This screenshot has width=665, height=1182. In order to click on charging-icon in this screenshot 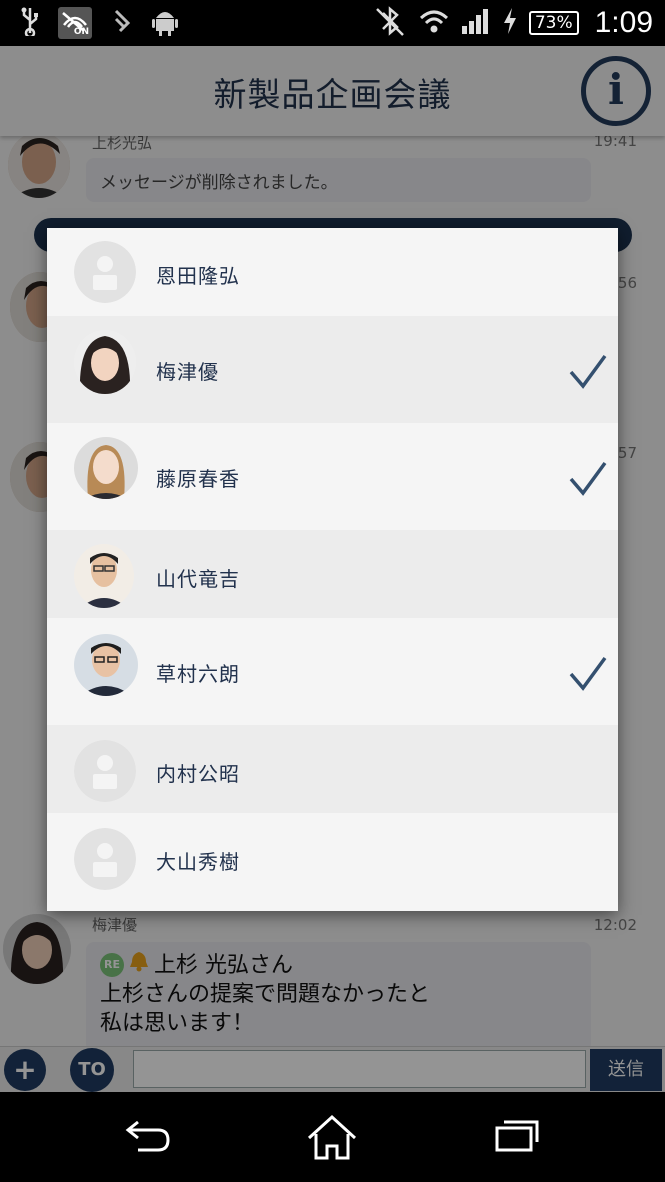, I will do `click(510, 23)`.